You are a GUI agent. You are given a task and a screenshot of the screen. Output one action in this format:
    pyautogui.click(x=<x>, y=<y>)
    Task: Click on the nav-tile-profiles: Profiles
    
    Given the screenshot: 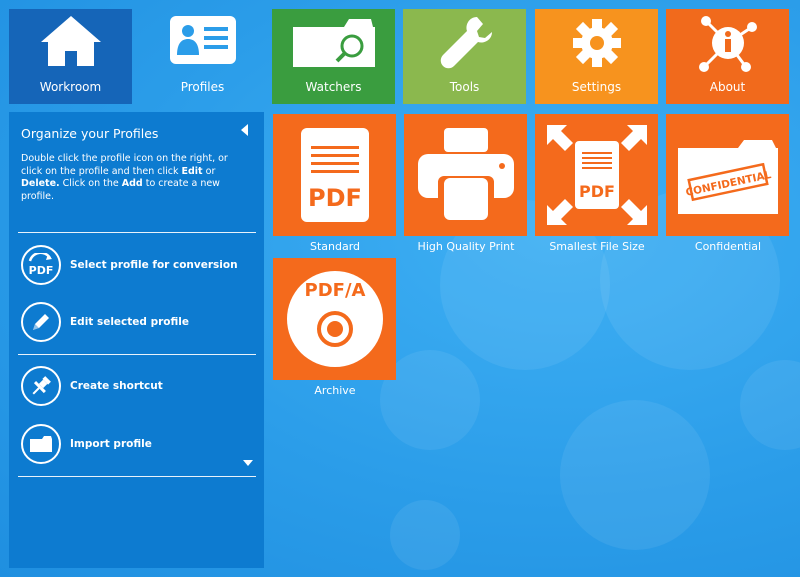 What is the action you would take?
    pyautogui.click(x=202, y=56)
    